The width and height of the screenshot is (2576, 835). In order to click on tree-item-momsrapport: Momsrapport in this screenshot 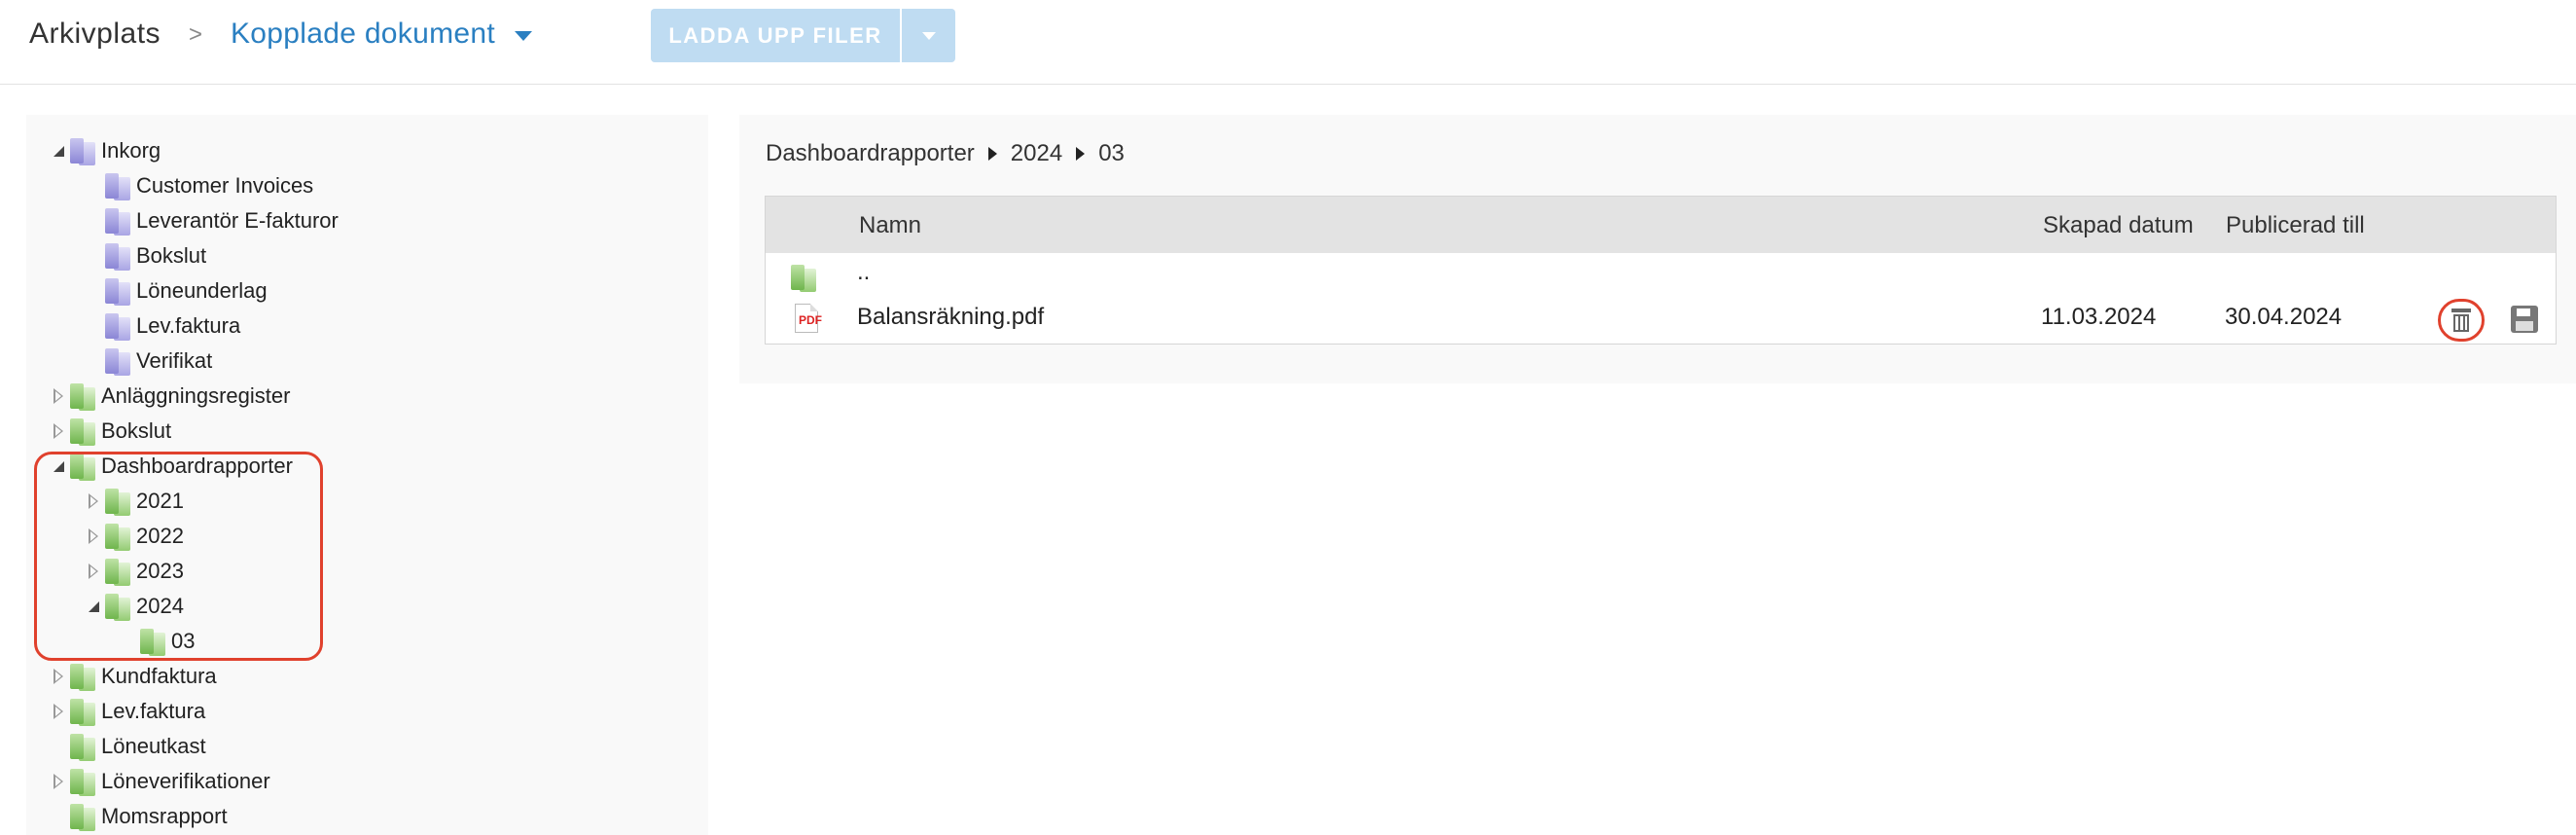, I will do `click(149, 816)`.